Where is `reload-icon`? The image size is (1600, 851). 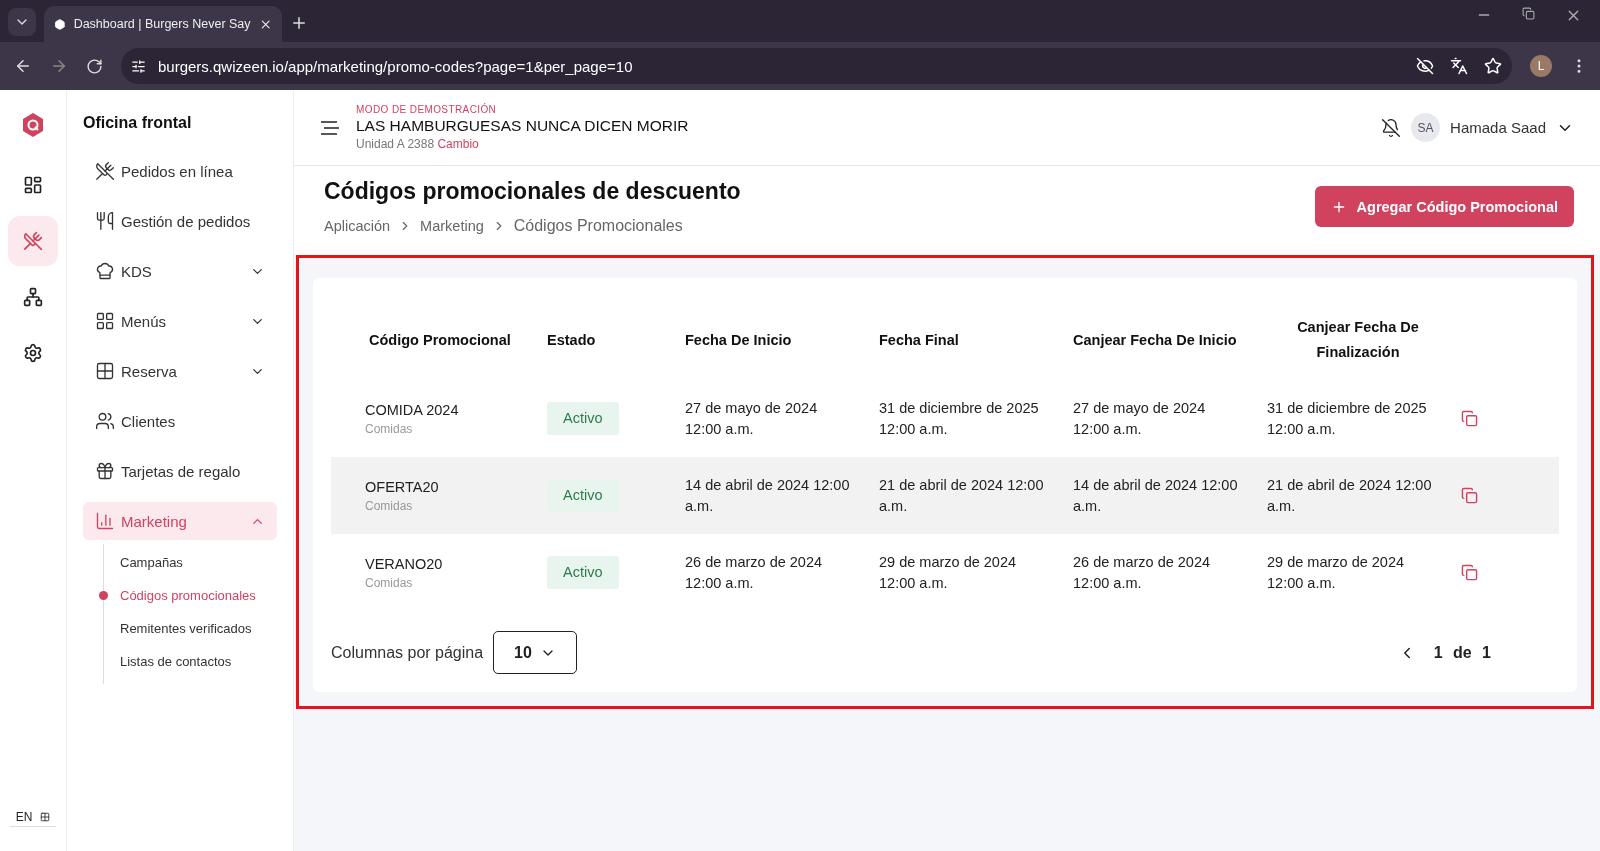 reload-icon is located at coordinates (94, 66).